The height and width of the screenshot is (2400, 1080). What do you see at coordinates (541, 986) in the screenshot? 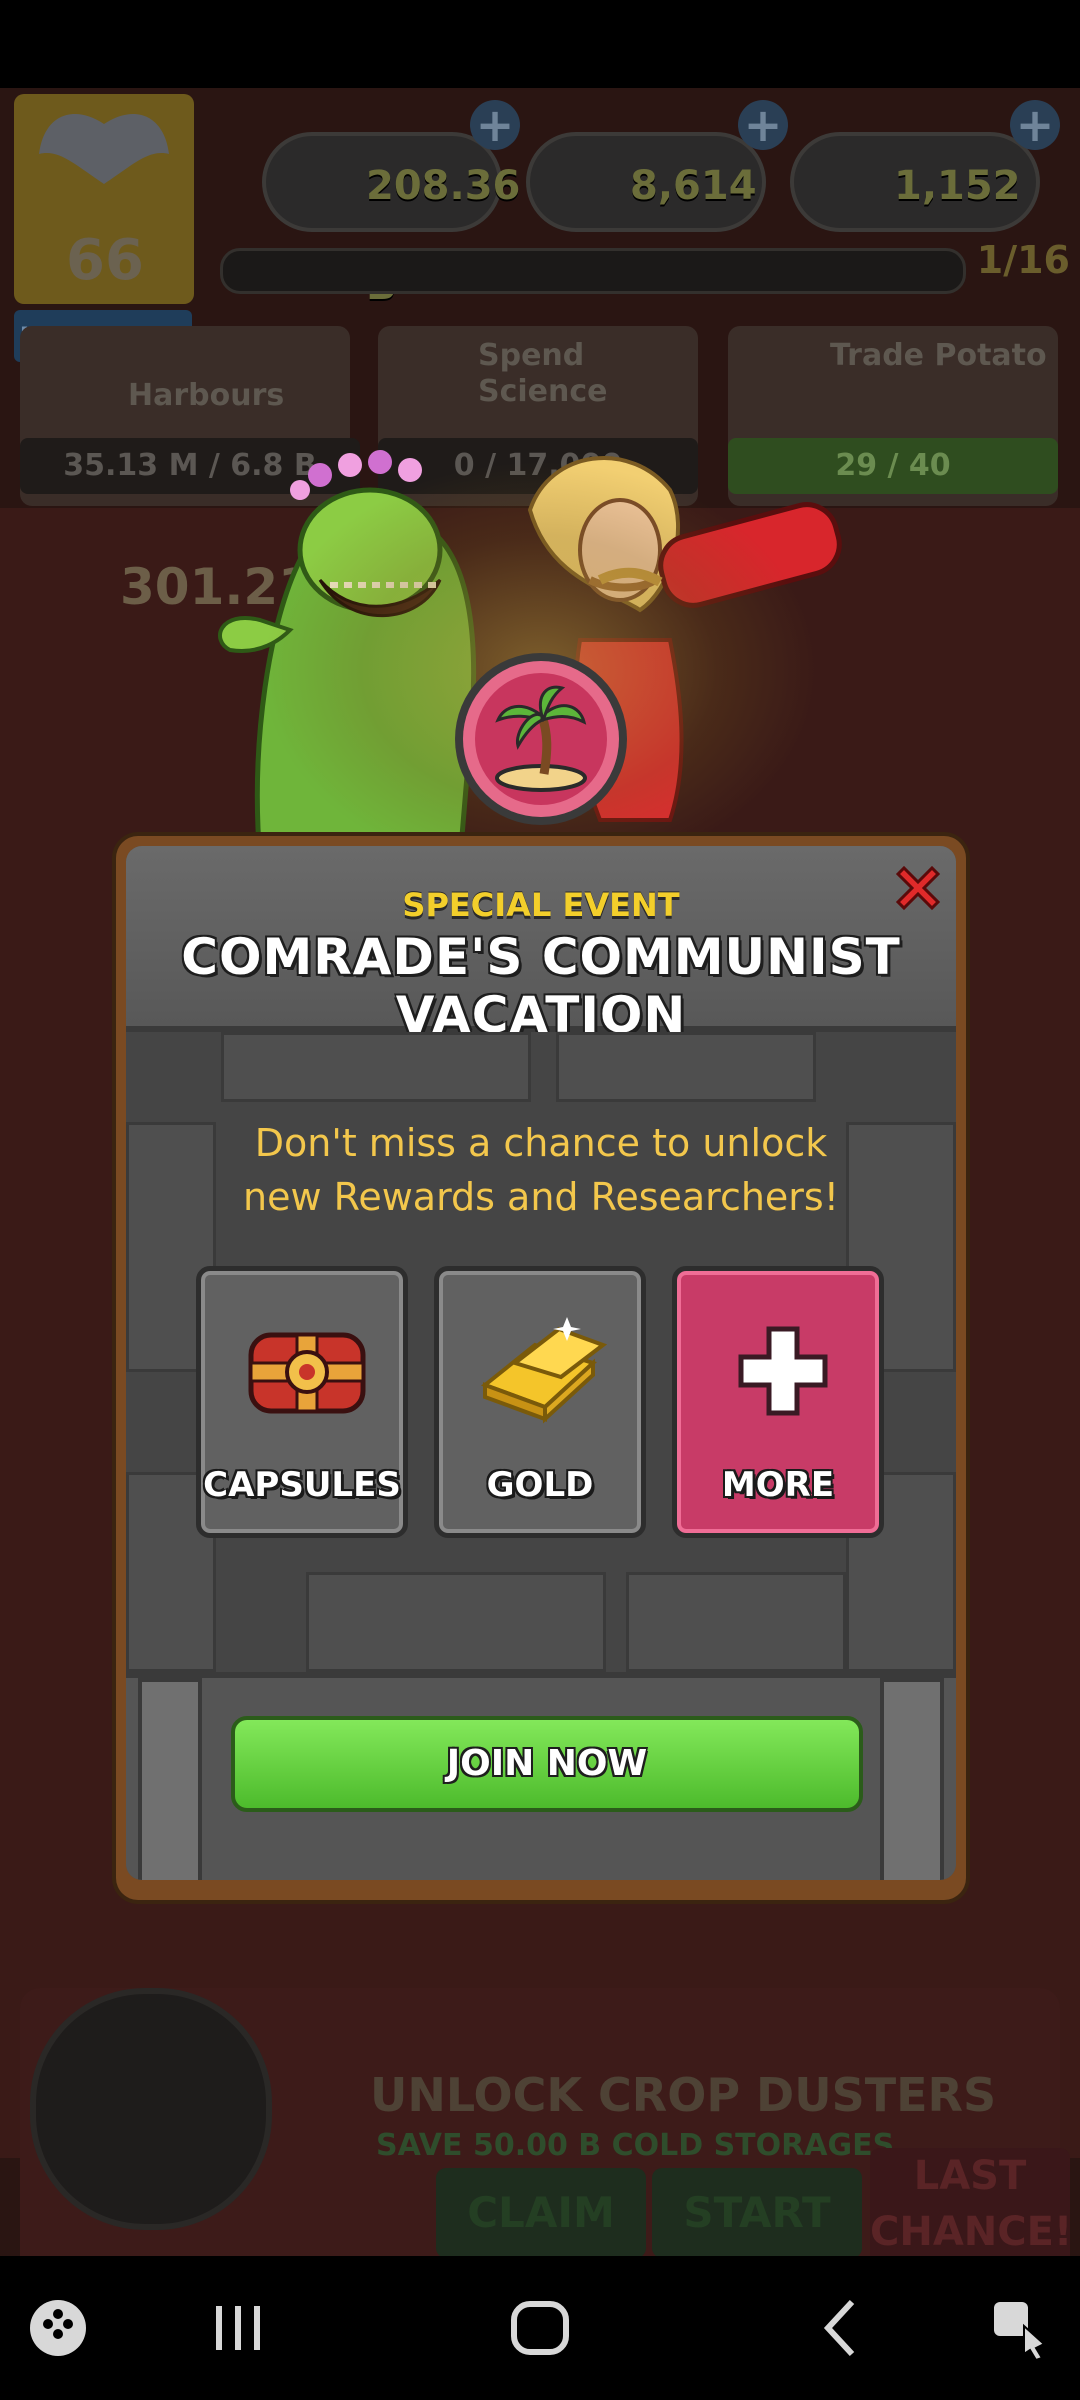
I see `event-title: COMRADE'S COMMUNIST VACATION` at bounding box center [541, 986].